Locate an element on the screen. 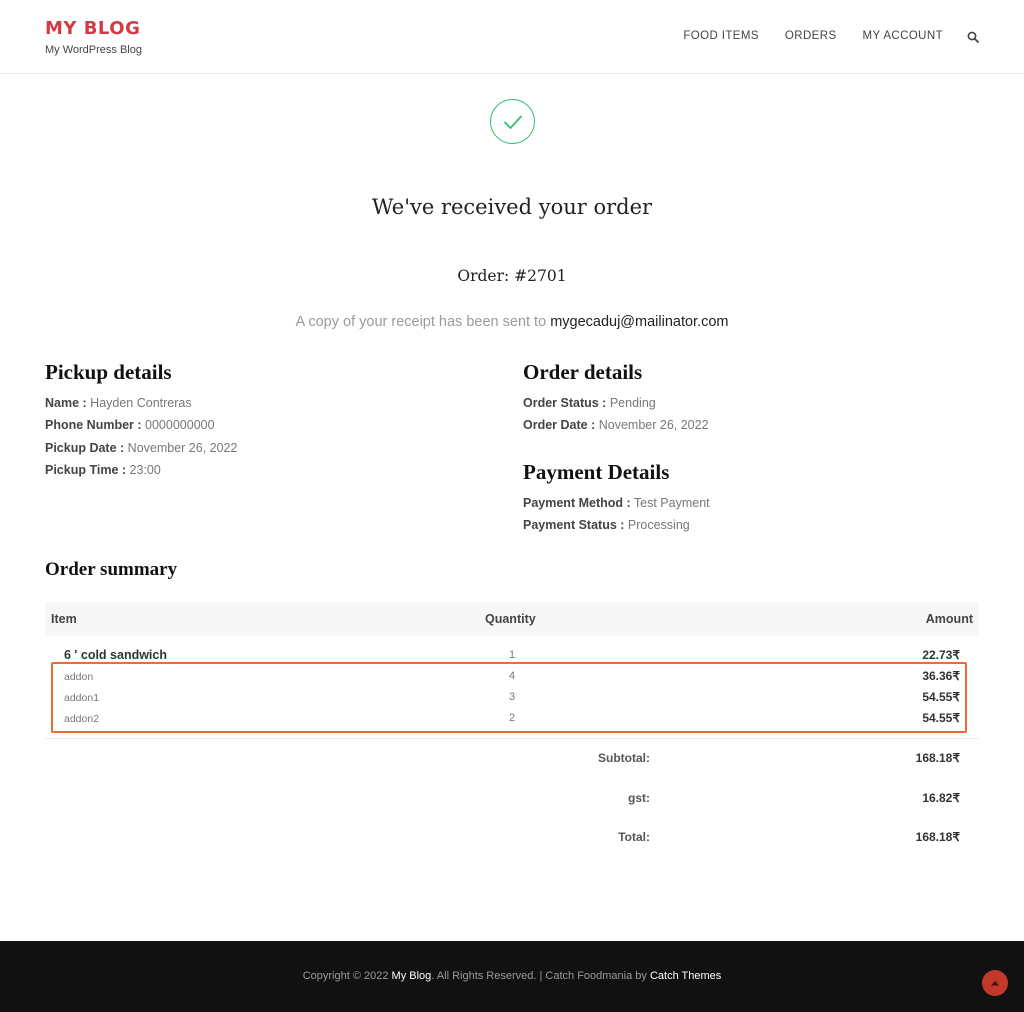 This screenshot has height=1012, width=1024. footer-site-link: My Blog is located at coordinates (412, 976).